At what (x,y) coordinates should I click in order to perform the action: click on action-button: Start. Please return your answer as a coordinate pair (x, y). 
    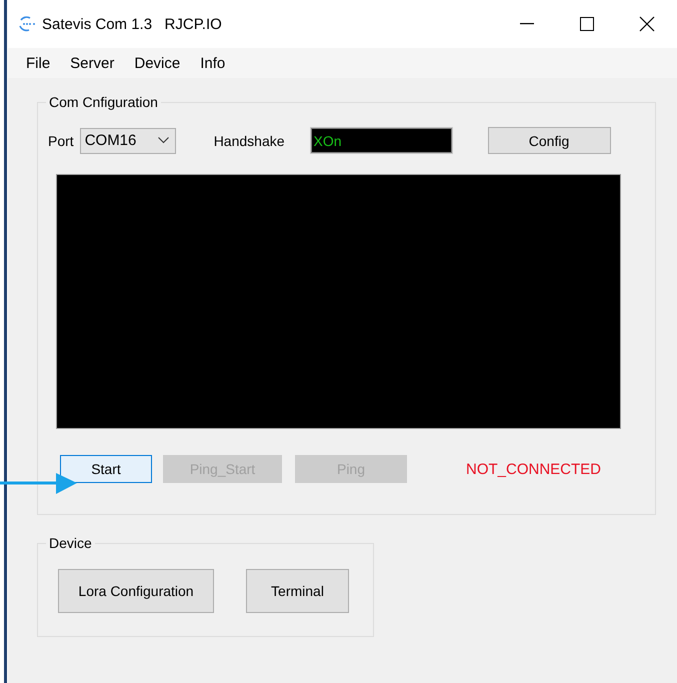
    Looking at the image, I should click on (106, 469).